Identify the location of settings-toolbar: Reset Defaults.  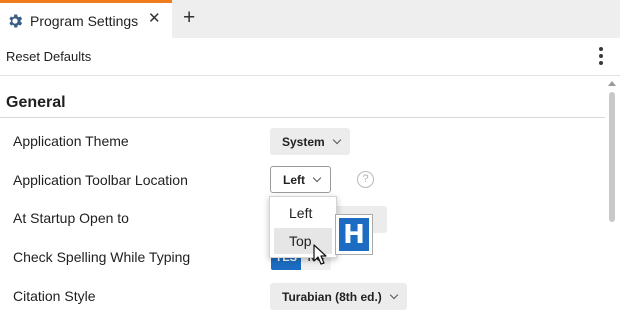
(310, 57).